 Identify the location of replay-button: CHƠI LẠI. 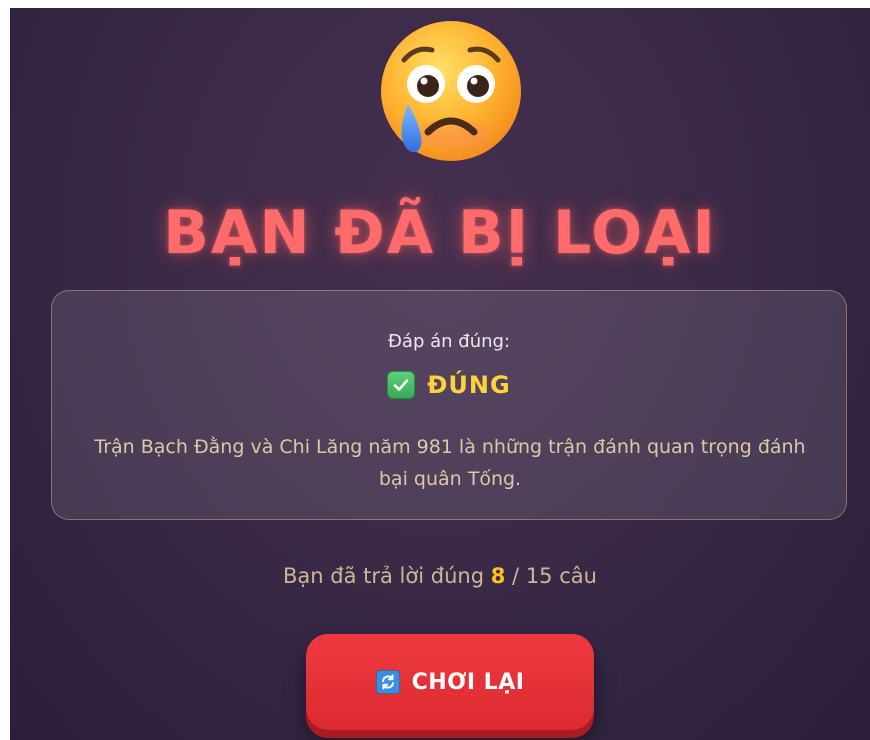
(450, 682).